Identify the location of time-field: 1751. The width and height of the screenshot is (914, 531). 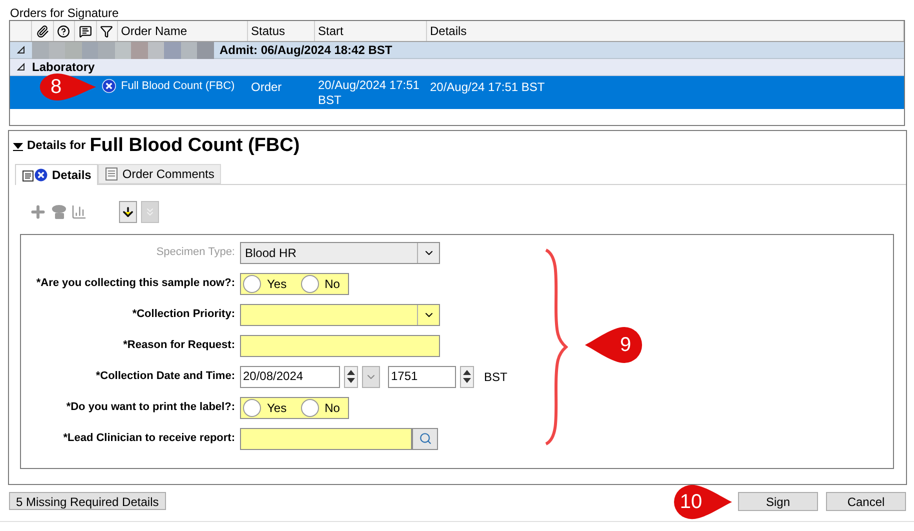
(422, 377).